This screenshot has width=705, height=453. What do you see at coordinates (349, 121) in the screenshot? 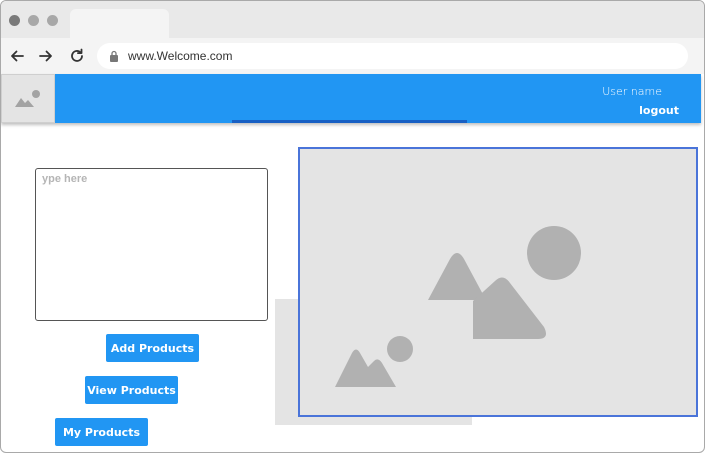
I see `active-nav-indicator` at bounding box center [349, 121].